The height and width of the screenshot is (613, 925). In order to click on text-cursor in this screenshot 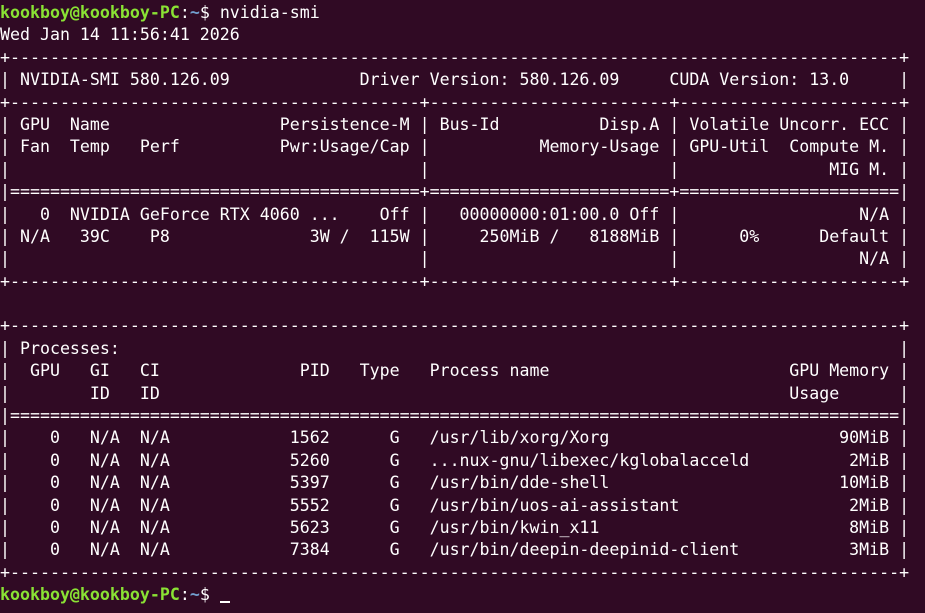, I will do `click(224, 602)`.